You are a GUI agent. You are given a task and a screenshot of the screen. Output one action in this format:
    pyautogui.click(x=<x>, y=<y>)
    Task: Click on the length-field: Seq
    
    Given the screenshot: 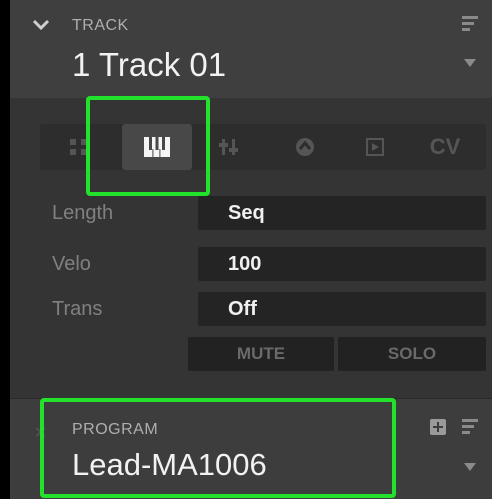 What is the action you would take?
    pyautogui.click(x=342, y=213)
    